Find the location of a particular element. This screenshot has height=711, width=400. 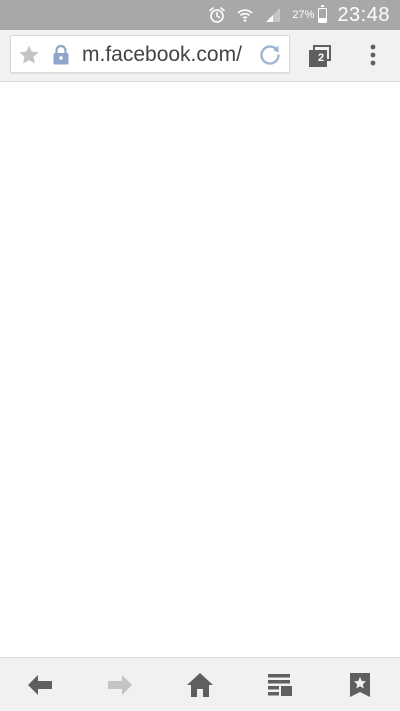

forward-arrow-icon is located at coordinates (120, 685).